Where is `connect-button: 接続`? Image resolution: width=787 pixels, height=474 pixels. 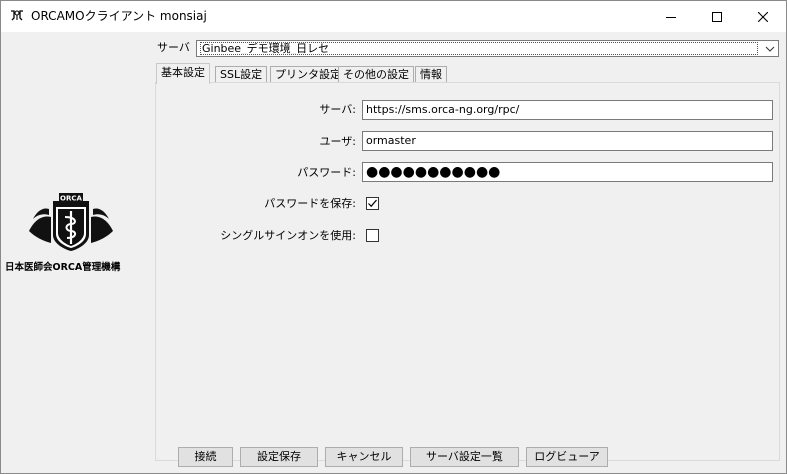
connect-button: 接続 is located at coordinates (205, 457).